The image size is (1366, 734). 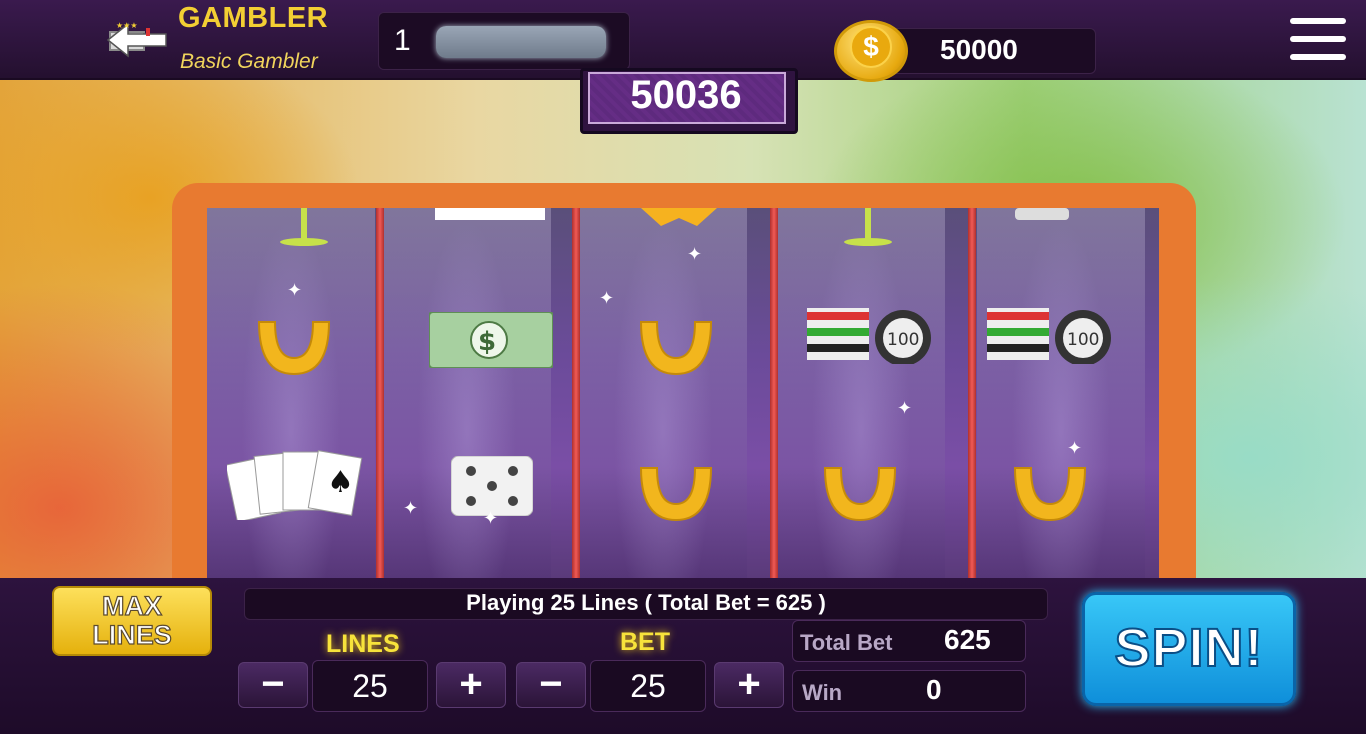 What do you see at coordinates (363, 644) in the screenshot?
I see `lines-label: LINES` at bounding box center [363, 644].